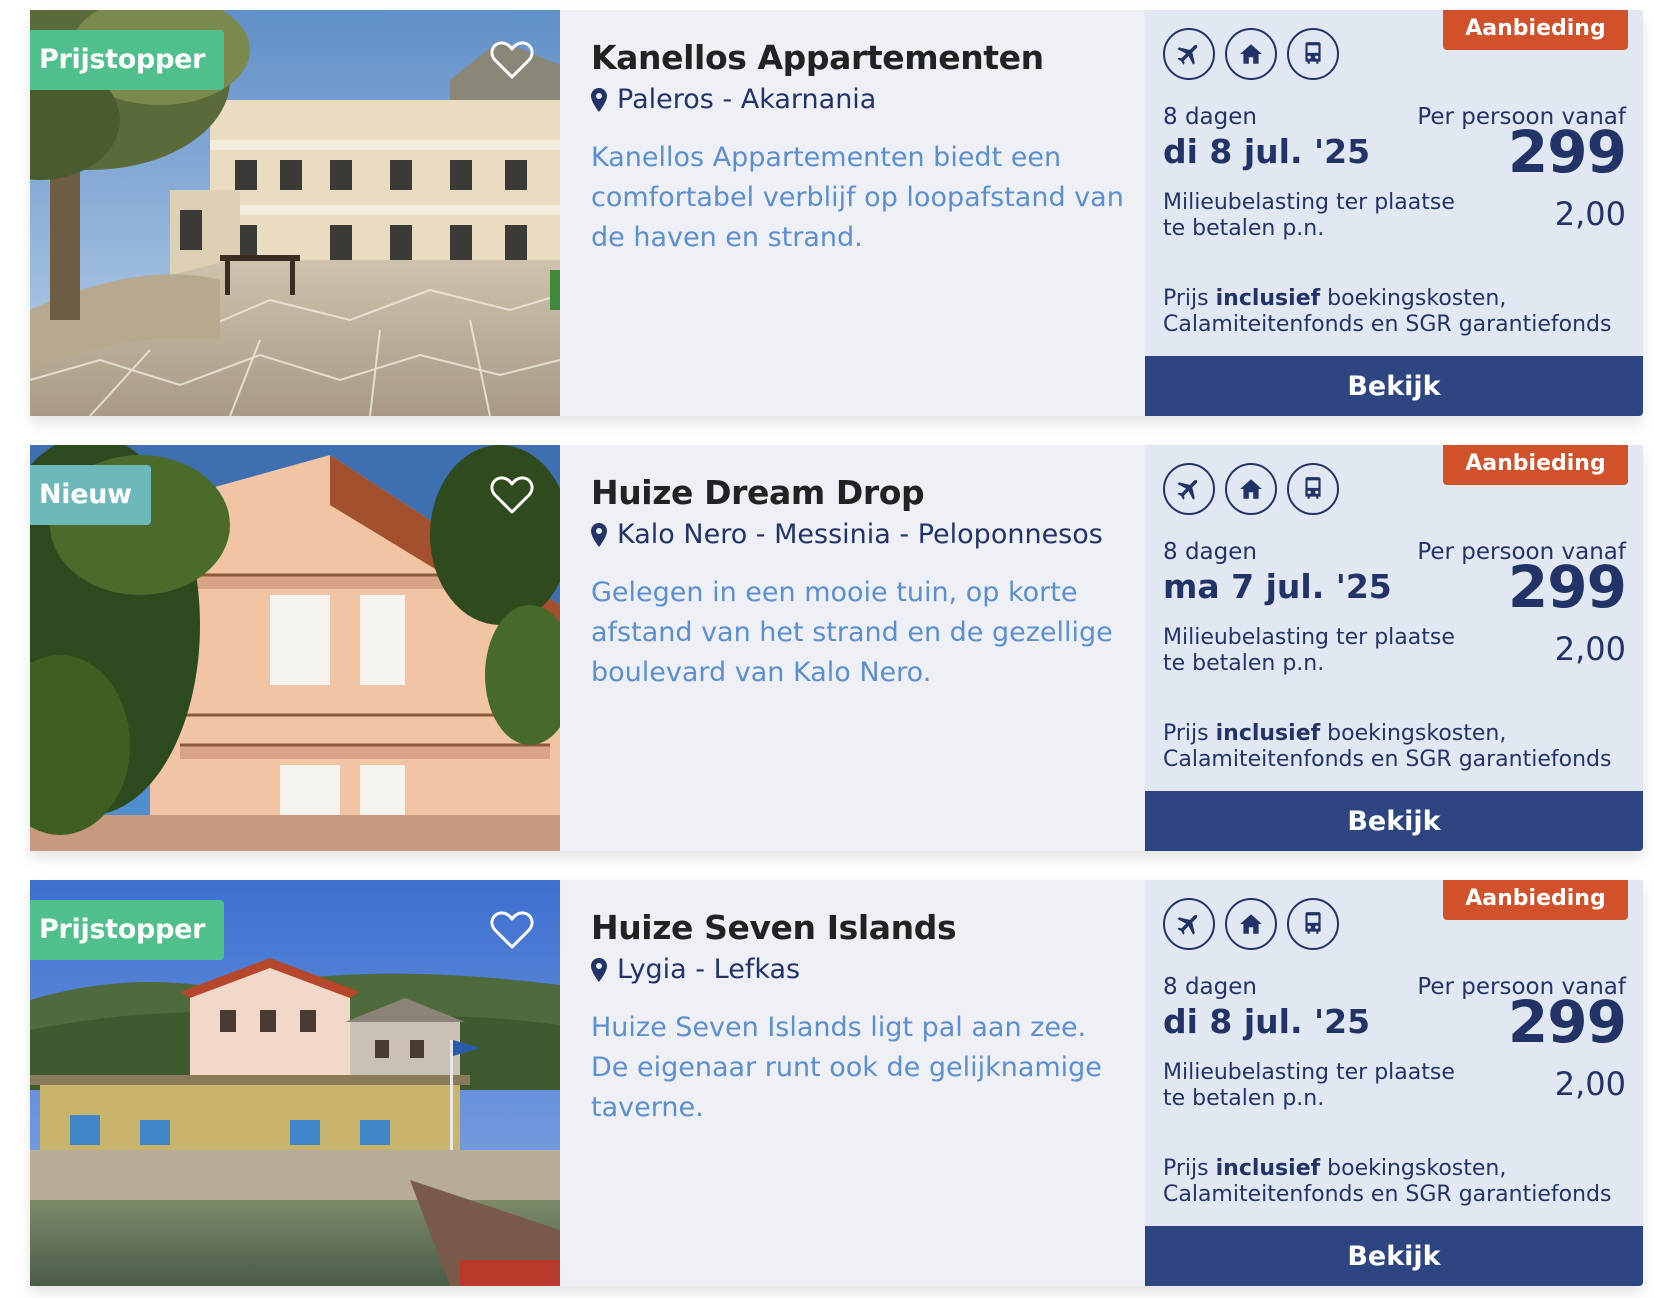 The image size is (1654, 1298). What do you see at coordinates (90, 495) in the screenshot?
I see `promo-label: Nieuw` at bounding box center [90, 495].